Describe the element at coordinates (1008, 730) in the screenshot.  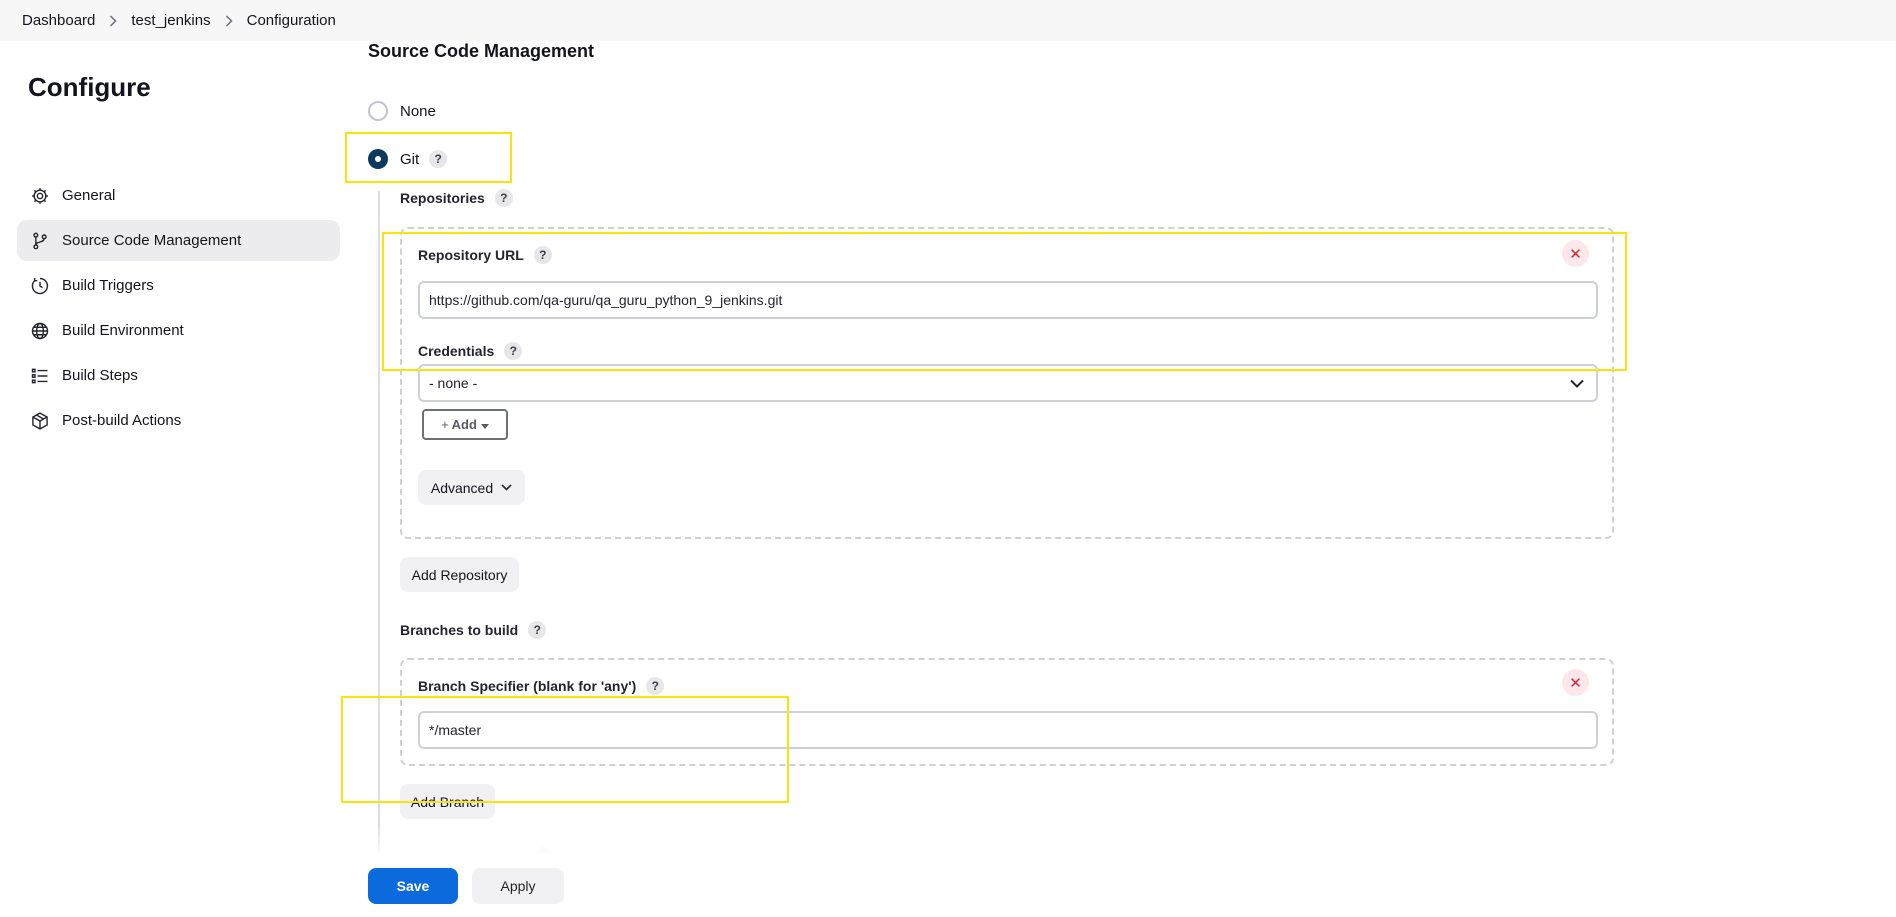
I see `branch-specifier-input: */master` at that location.